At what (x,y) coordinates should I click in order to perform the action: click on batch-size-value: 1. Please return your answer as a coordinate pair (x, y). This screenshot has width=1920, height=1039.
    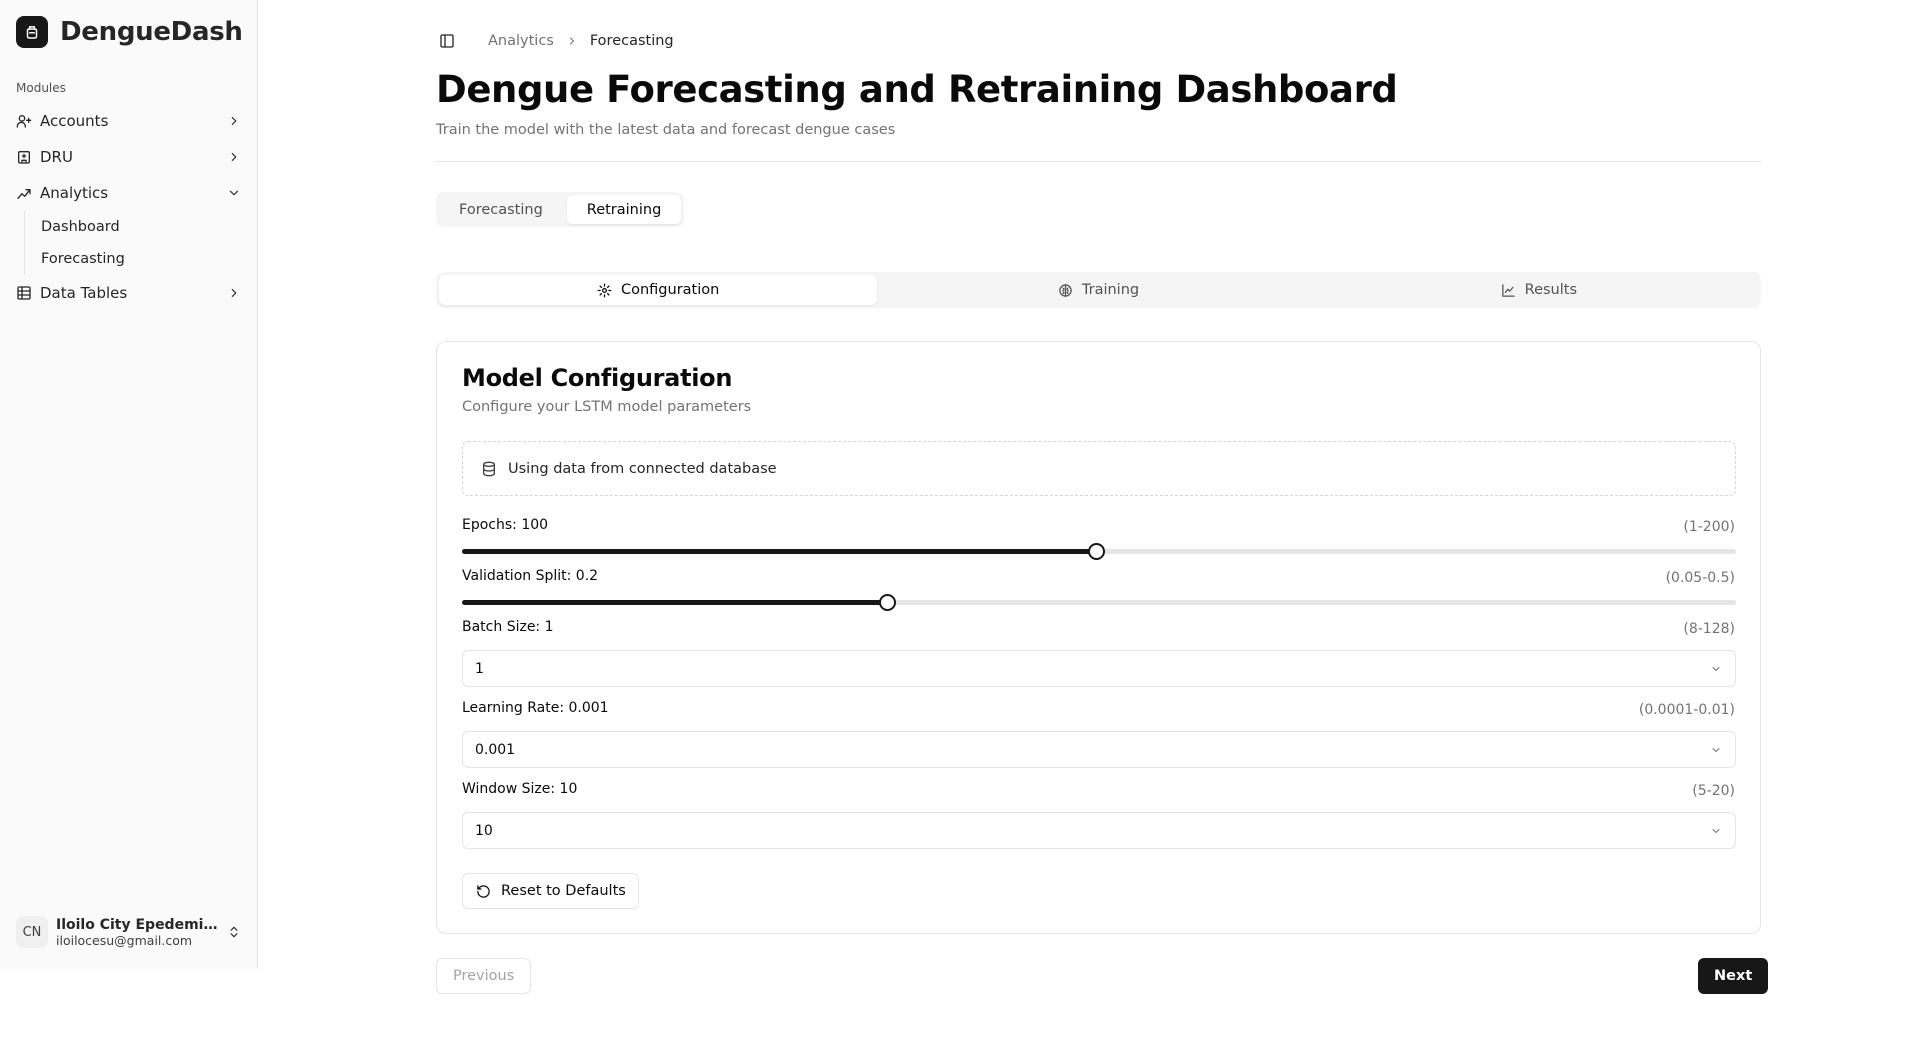
    Looking at the image, I should click on (479, 668).